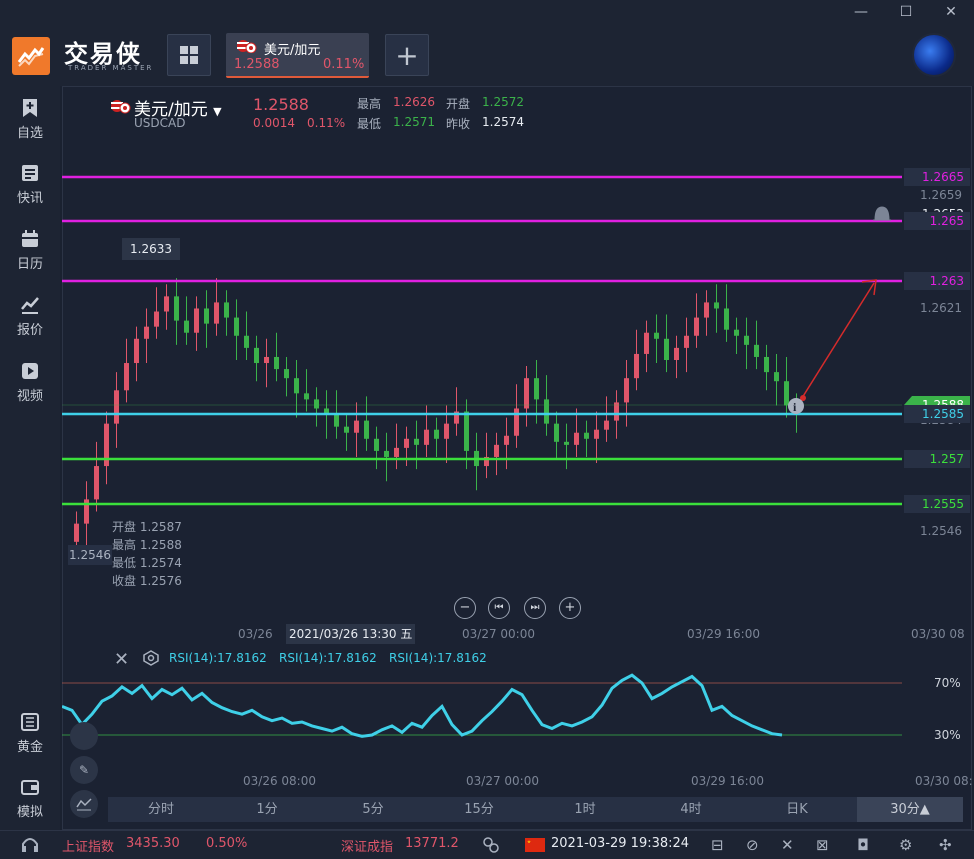 This screenshot has height=859, width=974. Describe the element at coordinates (861, 13) in the screenshot. I see `minimize-button: —` at that location.